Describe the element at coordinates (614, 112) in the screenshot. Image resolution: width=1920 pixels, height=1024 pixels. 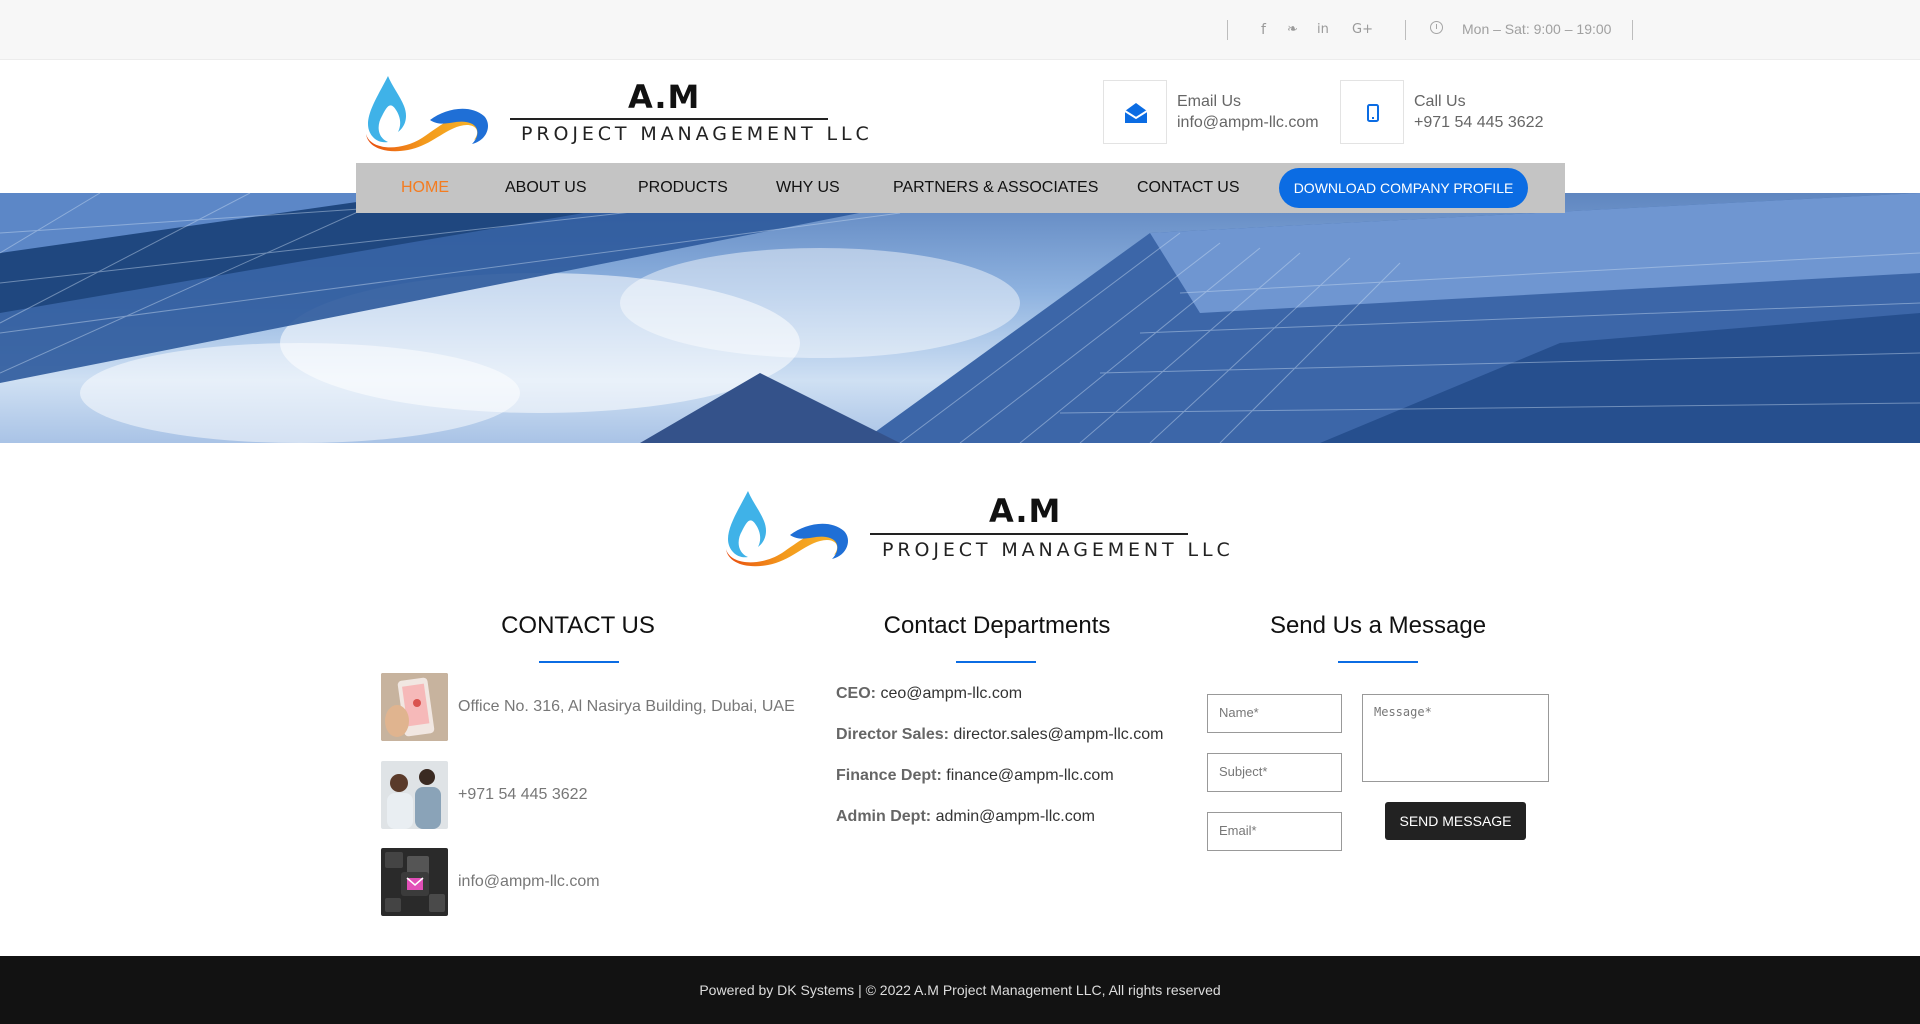
I see `site-logo: A.M PROJECT MANAGEMENT LLC` at that location.